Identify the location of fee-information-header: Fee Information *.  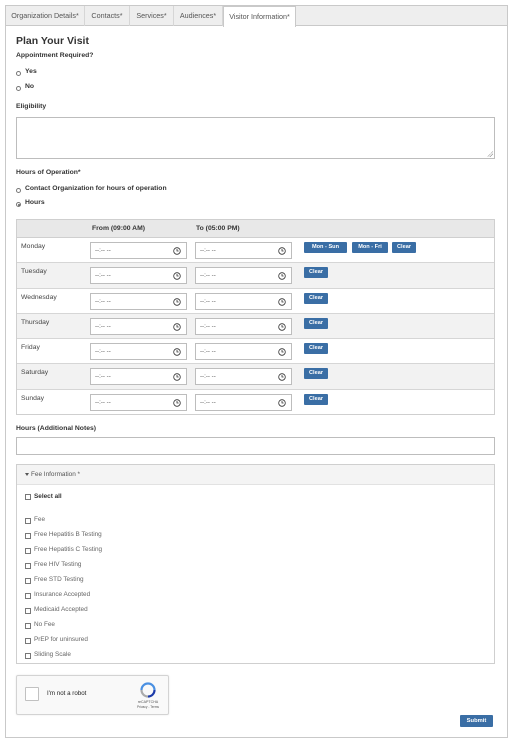
(255, 475).